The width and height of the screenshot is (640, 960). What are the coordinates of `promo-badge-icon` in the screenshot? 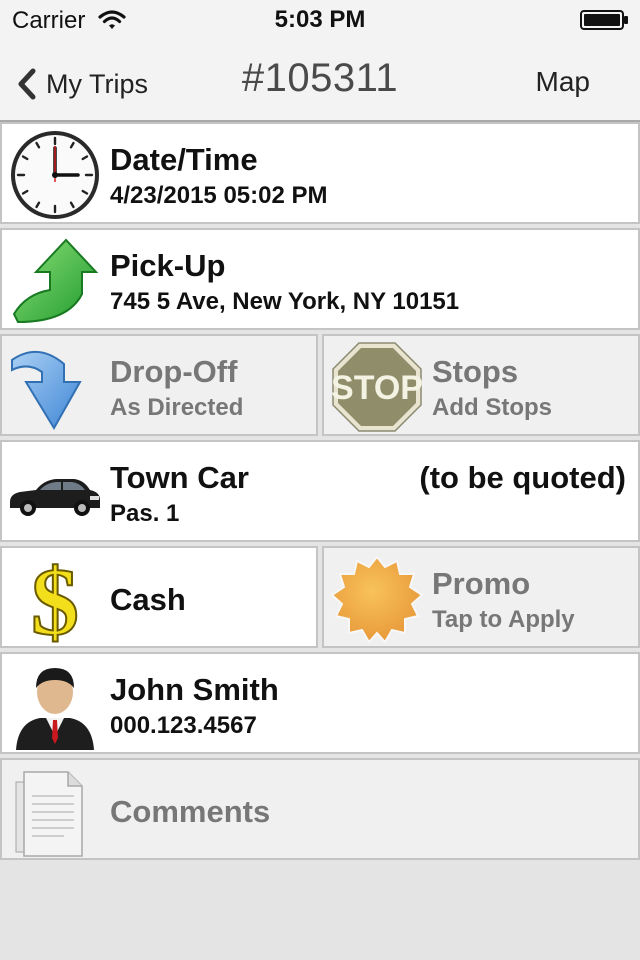 It's located at (377, 599).